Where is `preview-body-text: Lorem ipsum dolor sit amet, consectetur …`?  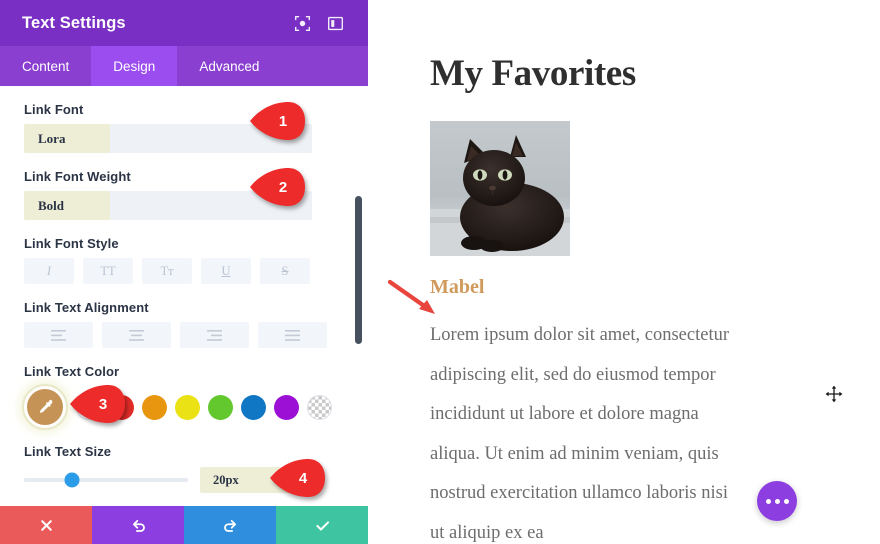 preview-body-text: Lorem ipsum dolor sit amet, consectetur … is located at coordinates (580, 434).